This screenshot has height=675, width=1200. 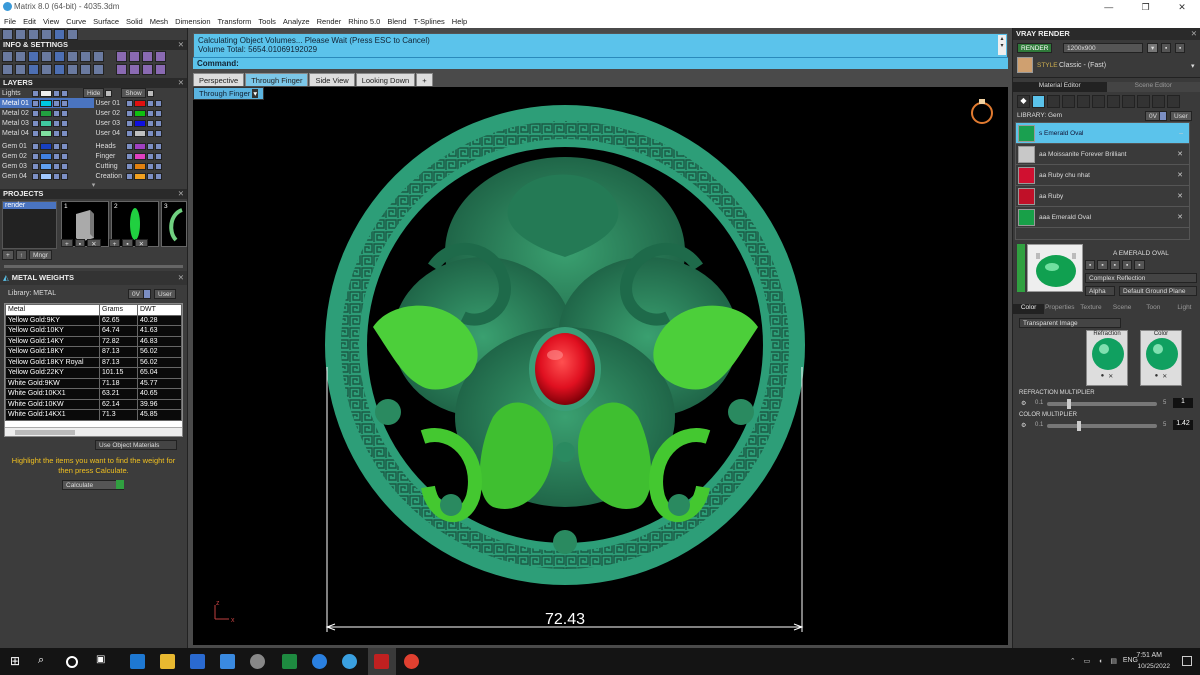 I want to click on table-horizontal-scrollbar, so click(x=93, y=431).